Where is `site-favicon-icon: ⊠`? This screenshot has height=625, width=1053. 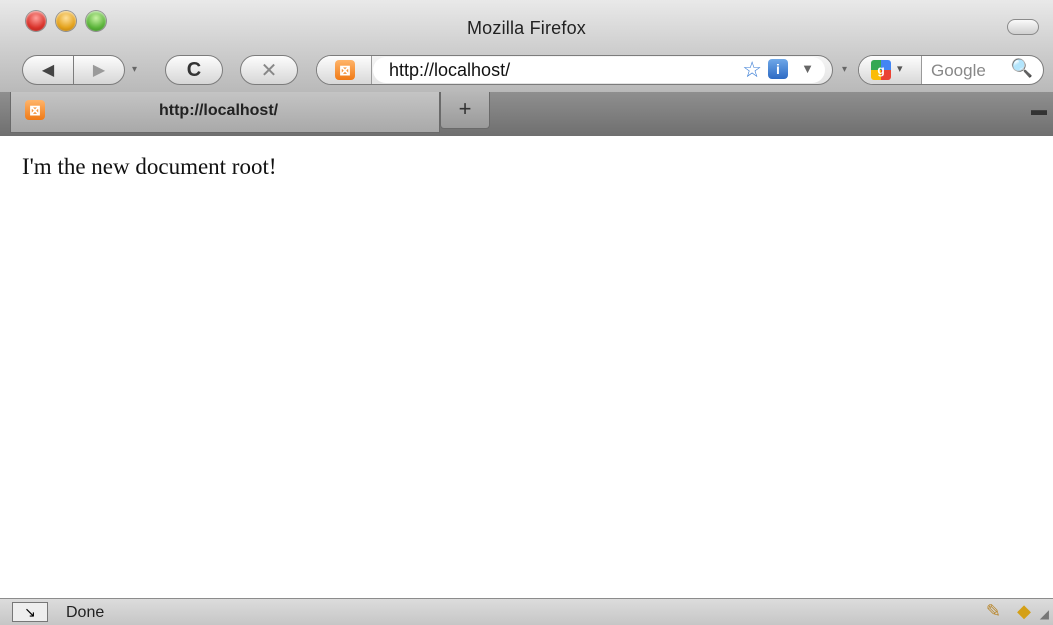 site-favicon-icon: ⊠ is located at coordinates (345, 70).